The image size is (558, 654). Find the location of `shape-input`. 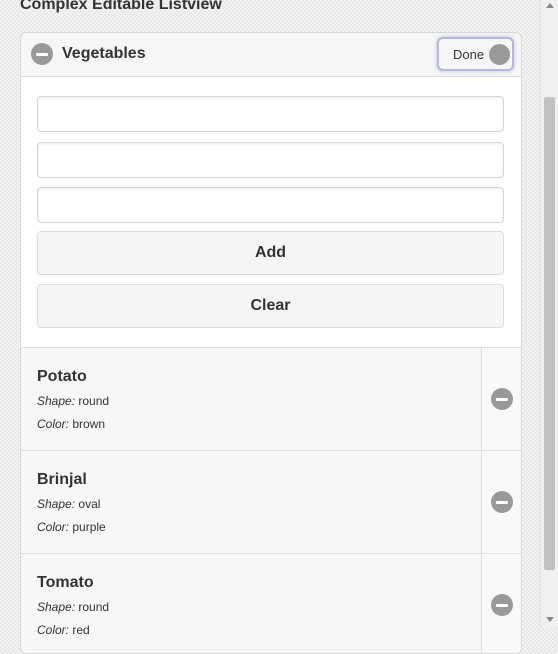

shape-input is located at coordinates (270, 160).